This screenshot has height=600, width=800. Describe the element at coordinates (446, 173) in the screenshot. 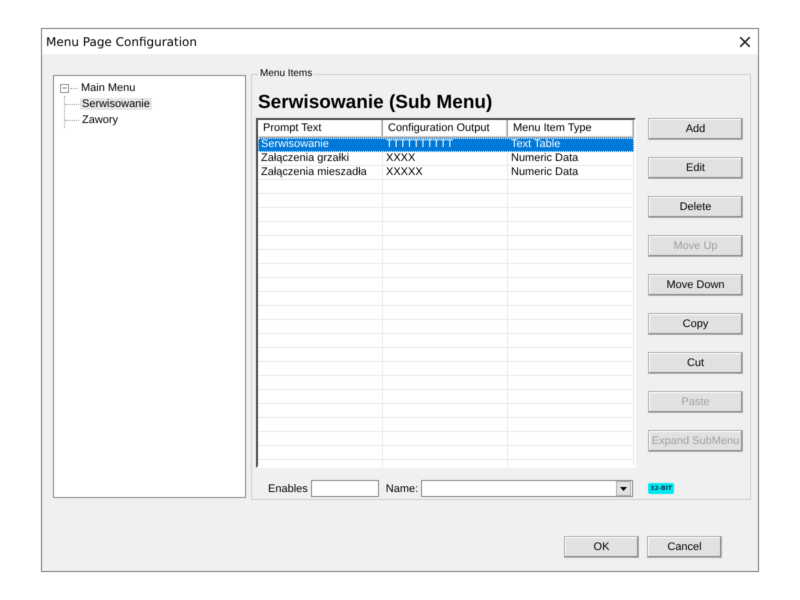

I see `table-row: Załączenia mieszadła XXXXX Numeric Data` at that location.